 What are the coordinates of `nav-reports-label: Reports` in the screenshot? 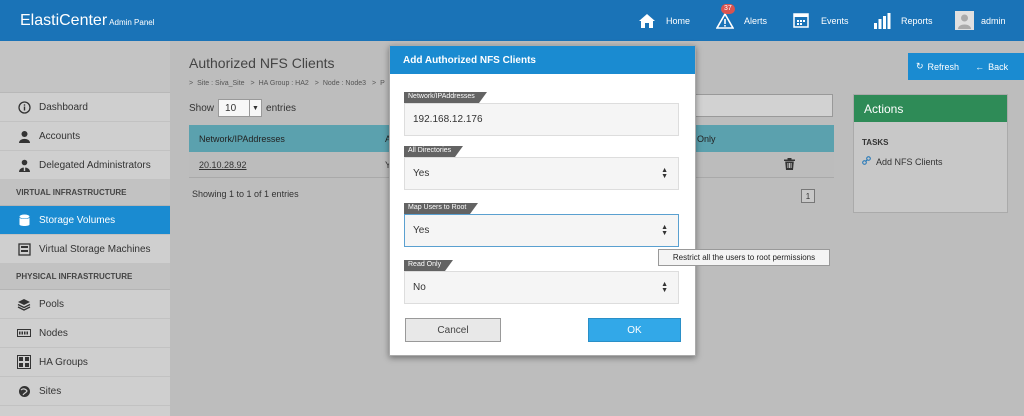 It's located at (917, 20).